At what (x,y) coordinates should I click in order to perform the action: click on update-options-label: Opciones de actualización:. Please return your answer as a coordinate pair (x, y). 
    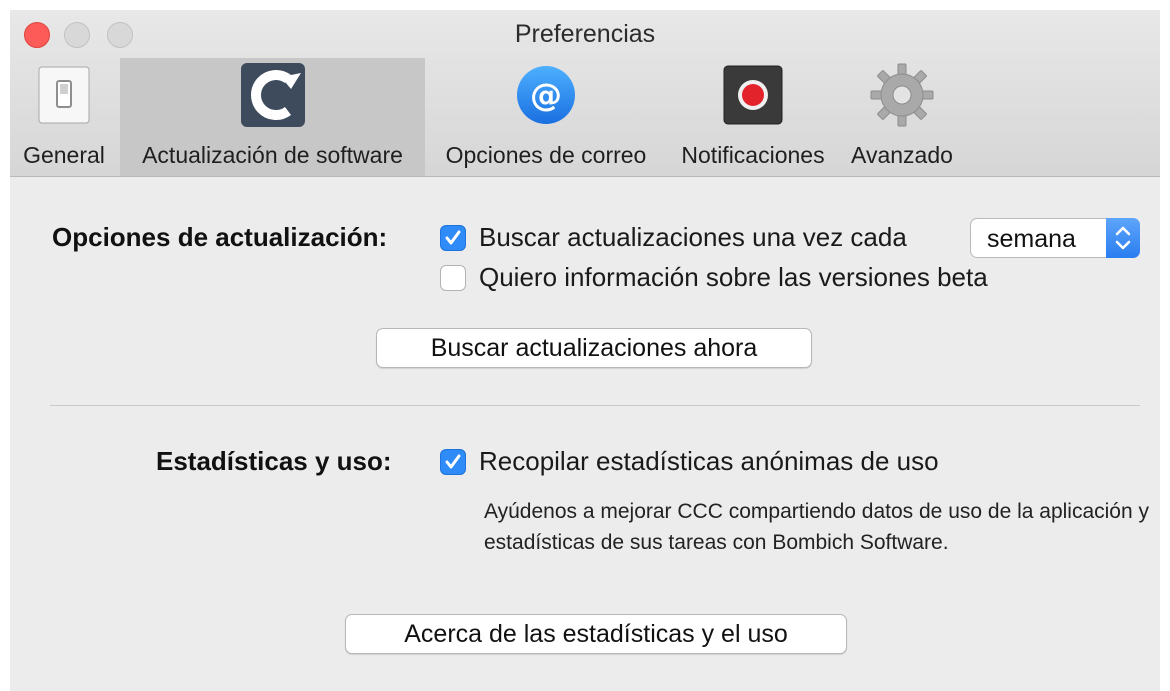
    Looking at the image, I should click on (220, 237).